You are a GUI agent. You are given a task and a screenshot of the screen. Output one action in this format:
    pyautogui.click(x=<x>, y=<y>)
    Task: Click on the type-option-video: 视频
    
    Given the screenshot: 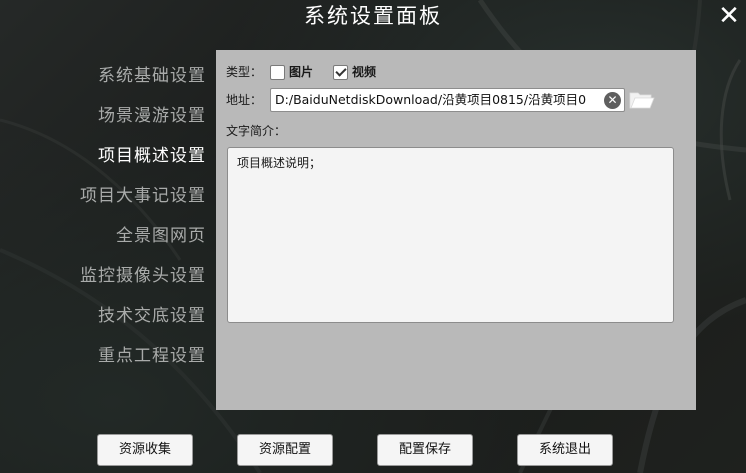 What is the action you would take?
    pyautogui.click(x=354, y=72)
    